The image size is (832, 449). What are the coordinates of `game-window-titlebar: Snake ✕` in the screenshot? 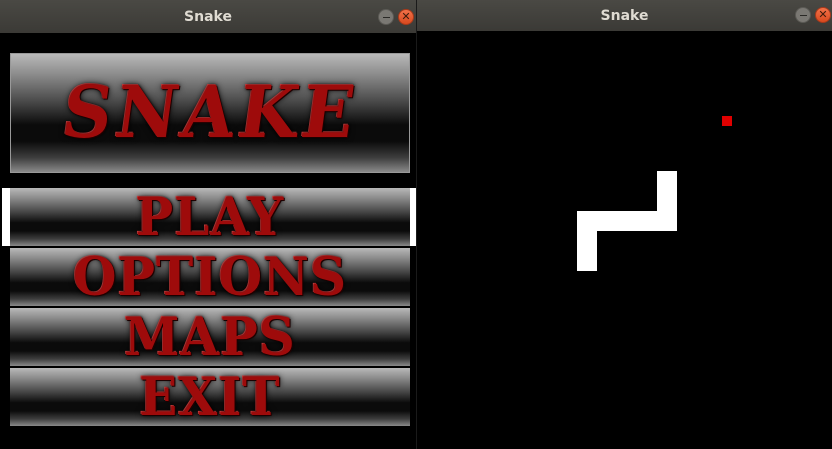 It's located at (624, 15).